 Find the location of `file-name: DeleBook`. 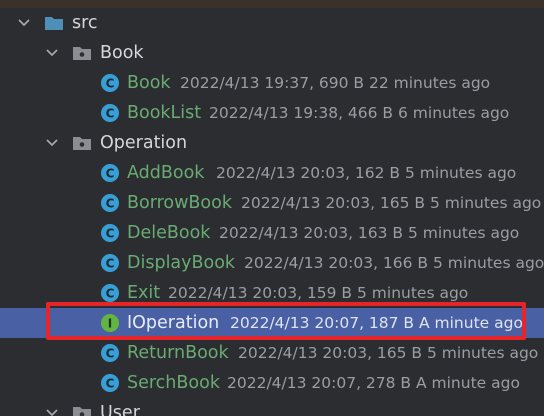

file-name: DeleBook is located at coordinates (169, 233).